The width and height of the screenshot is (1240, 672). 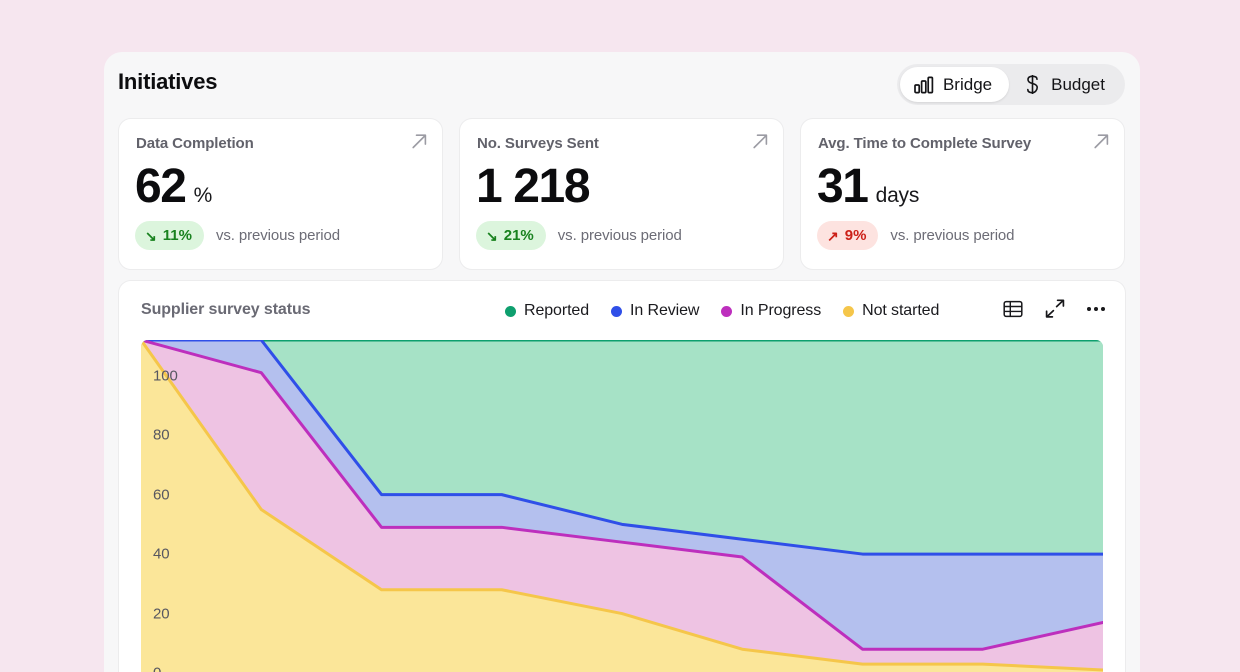 I want to click on kpi-value-group: 1 218, so click(x=536, y=187).